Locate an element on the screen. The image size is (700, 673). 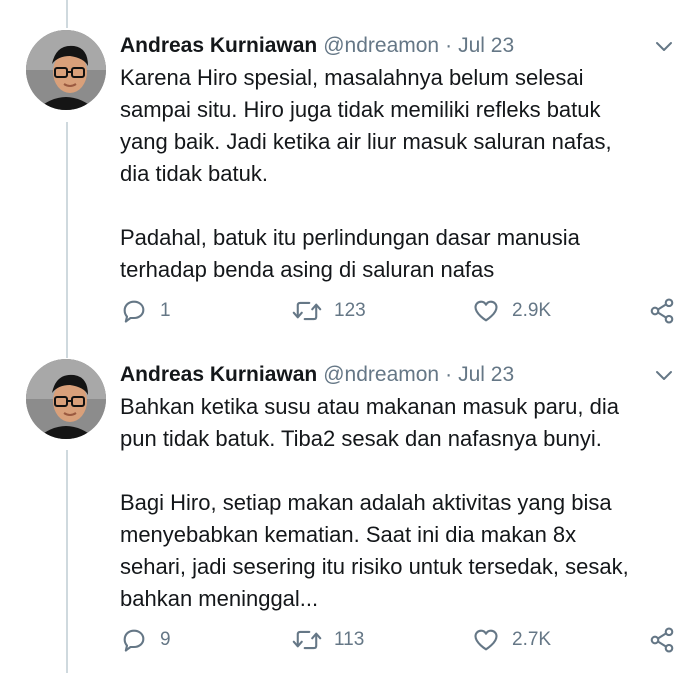
tweet-actions: 9 113 2.7K is located at coordinates (400, 640).